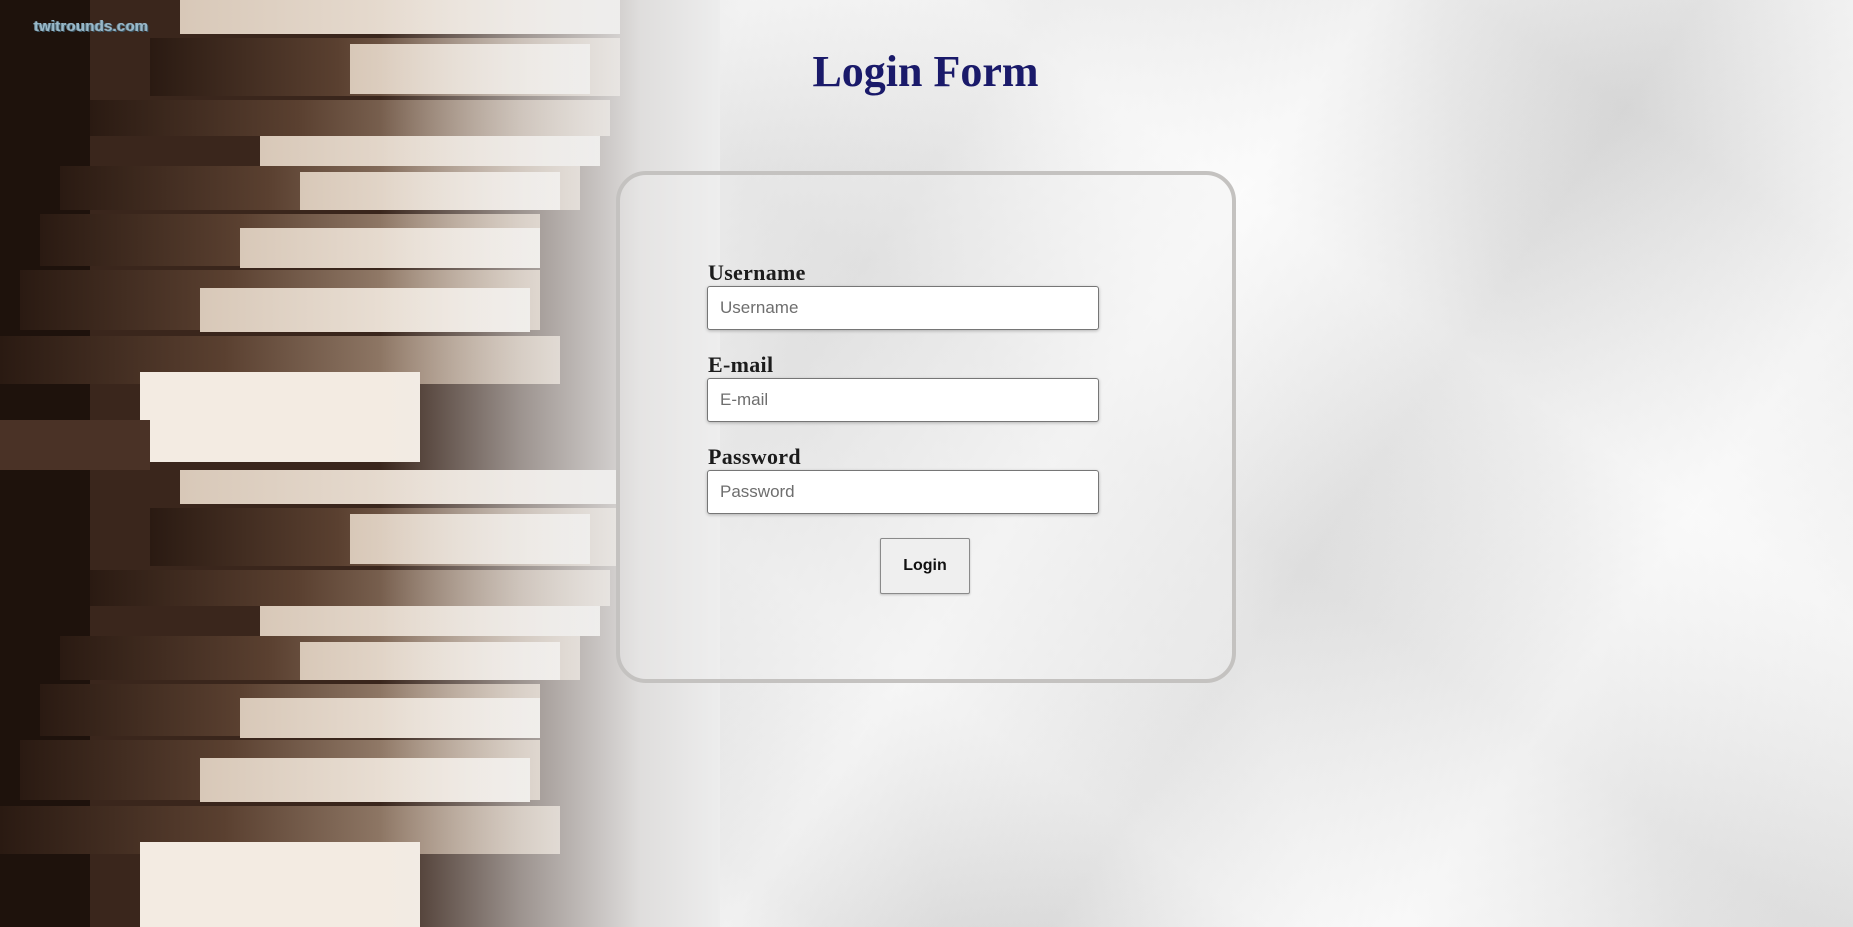 This screenshot has height=927, width=1853. I want to click on password-label: Password, so click(754, 456).